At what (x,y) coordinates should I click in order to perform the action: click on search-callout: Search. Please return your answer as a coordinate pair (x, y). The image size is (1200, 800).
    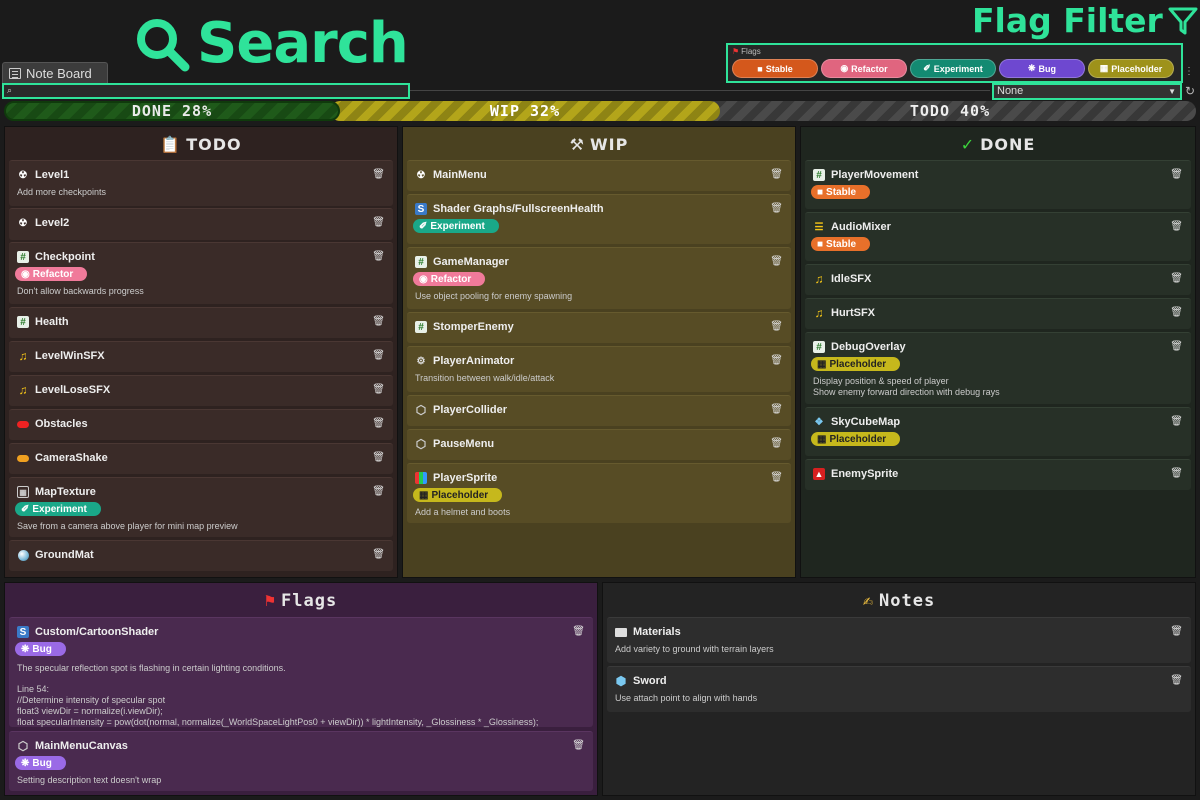
    Looking at the image, I should click on (271, 44).